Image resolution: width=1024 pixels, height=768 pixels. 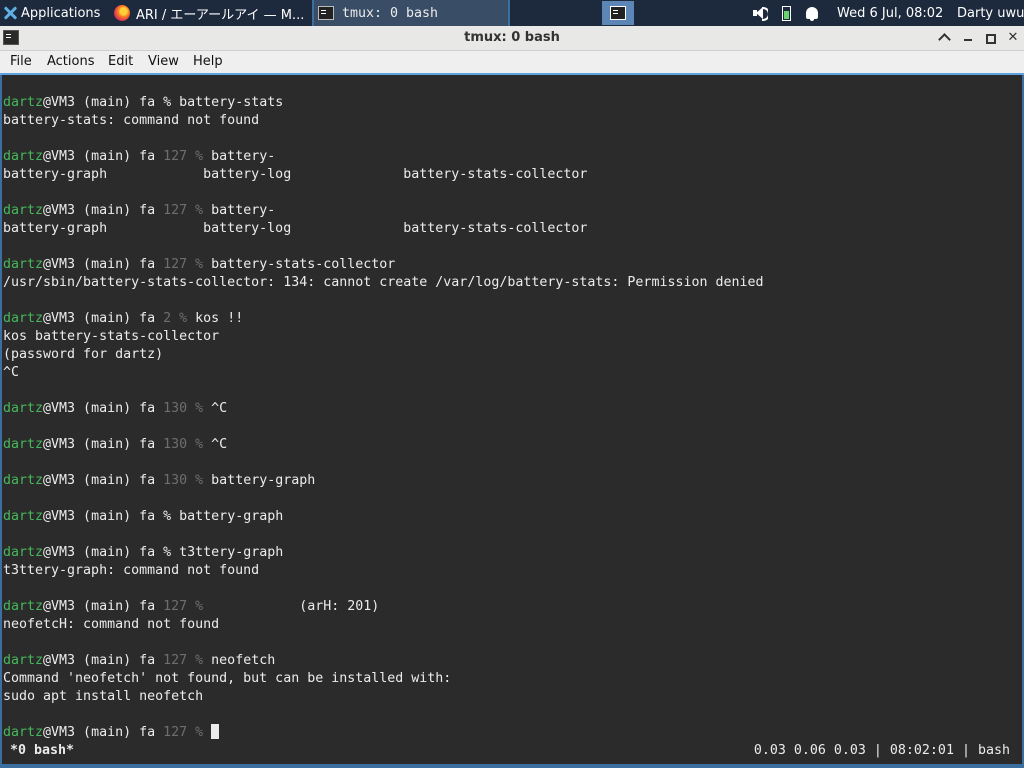 I want to click on menu-view: View, so click(x=163, y=61).